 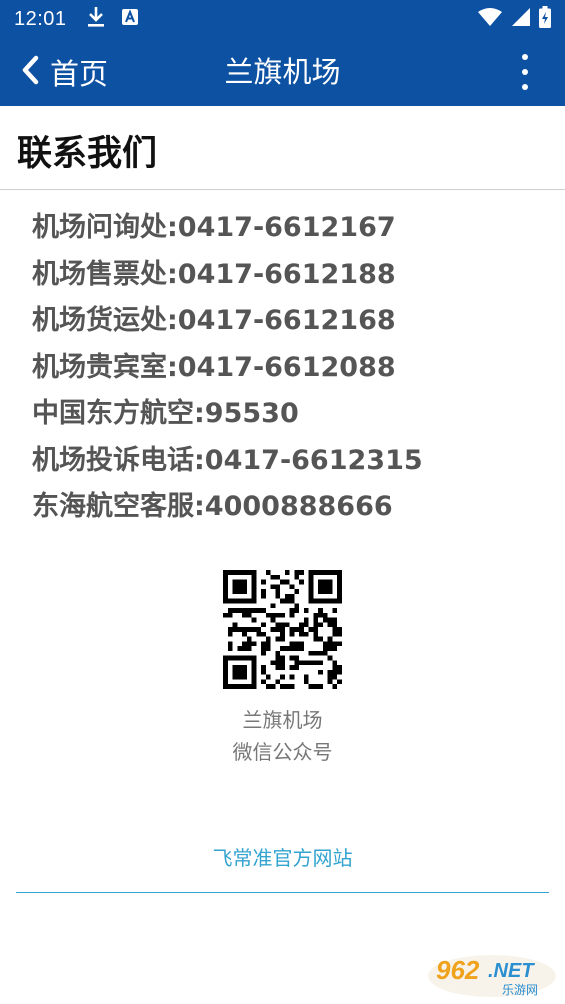 What do you see at coordinates (96, 19) in the screenshot?
I see `download-icon` at bounding box center [96, 19].